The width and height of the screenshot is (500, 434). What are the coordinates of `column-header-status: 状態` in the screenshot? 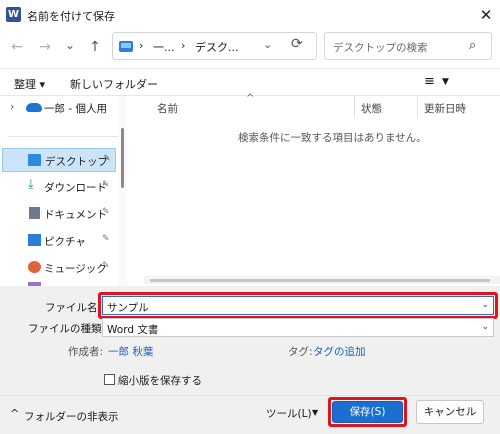 It's located at (371, 108).